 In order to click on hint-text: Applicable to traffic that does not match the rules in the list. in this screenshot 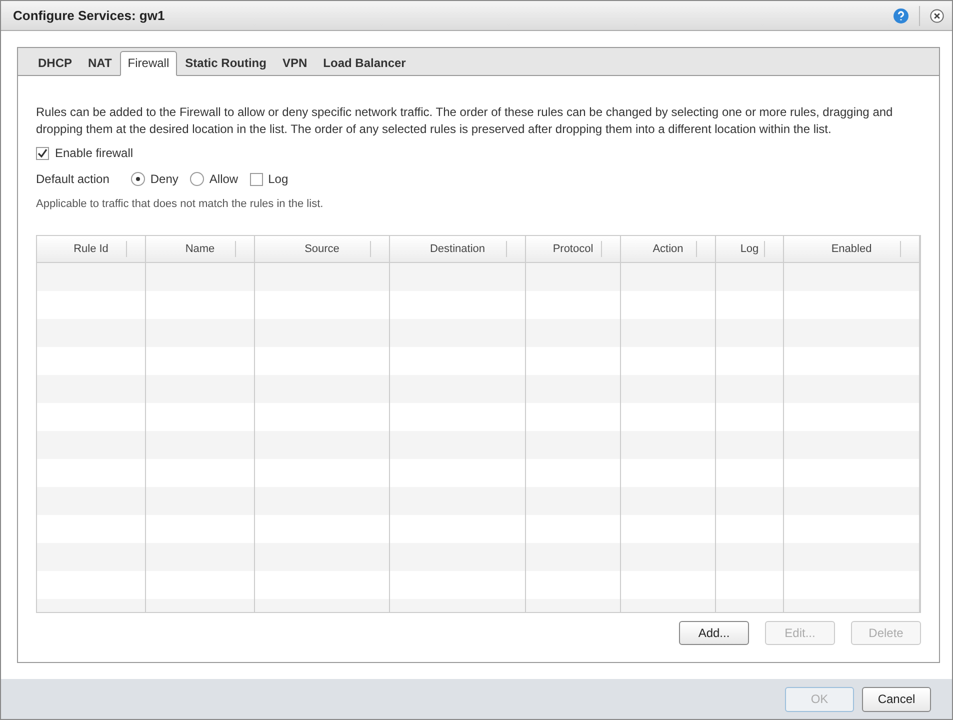, I will do `click(180, 204)`.